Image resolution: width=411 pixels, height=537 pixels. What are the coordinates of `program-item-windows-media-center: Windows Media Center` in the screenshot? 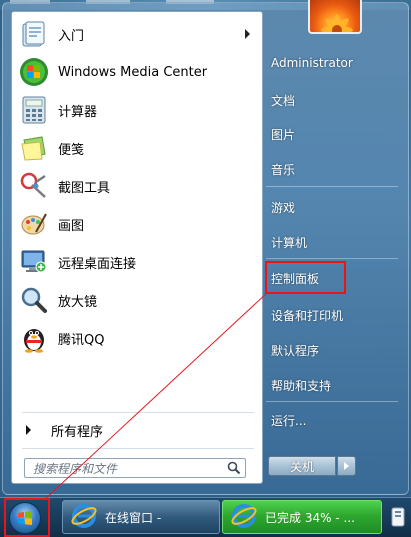 It's located at (137, 72).